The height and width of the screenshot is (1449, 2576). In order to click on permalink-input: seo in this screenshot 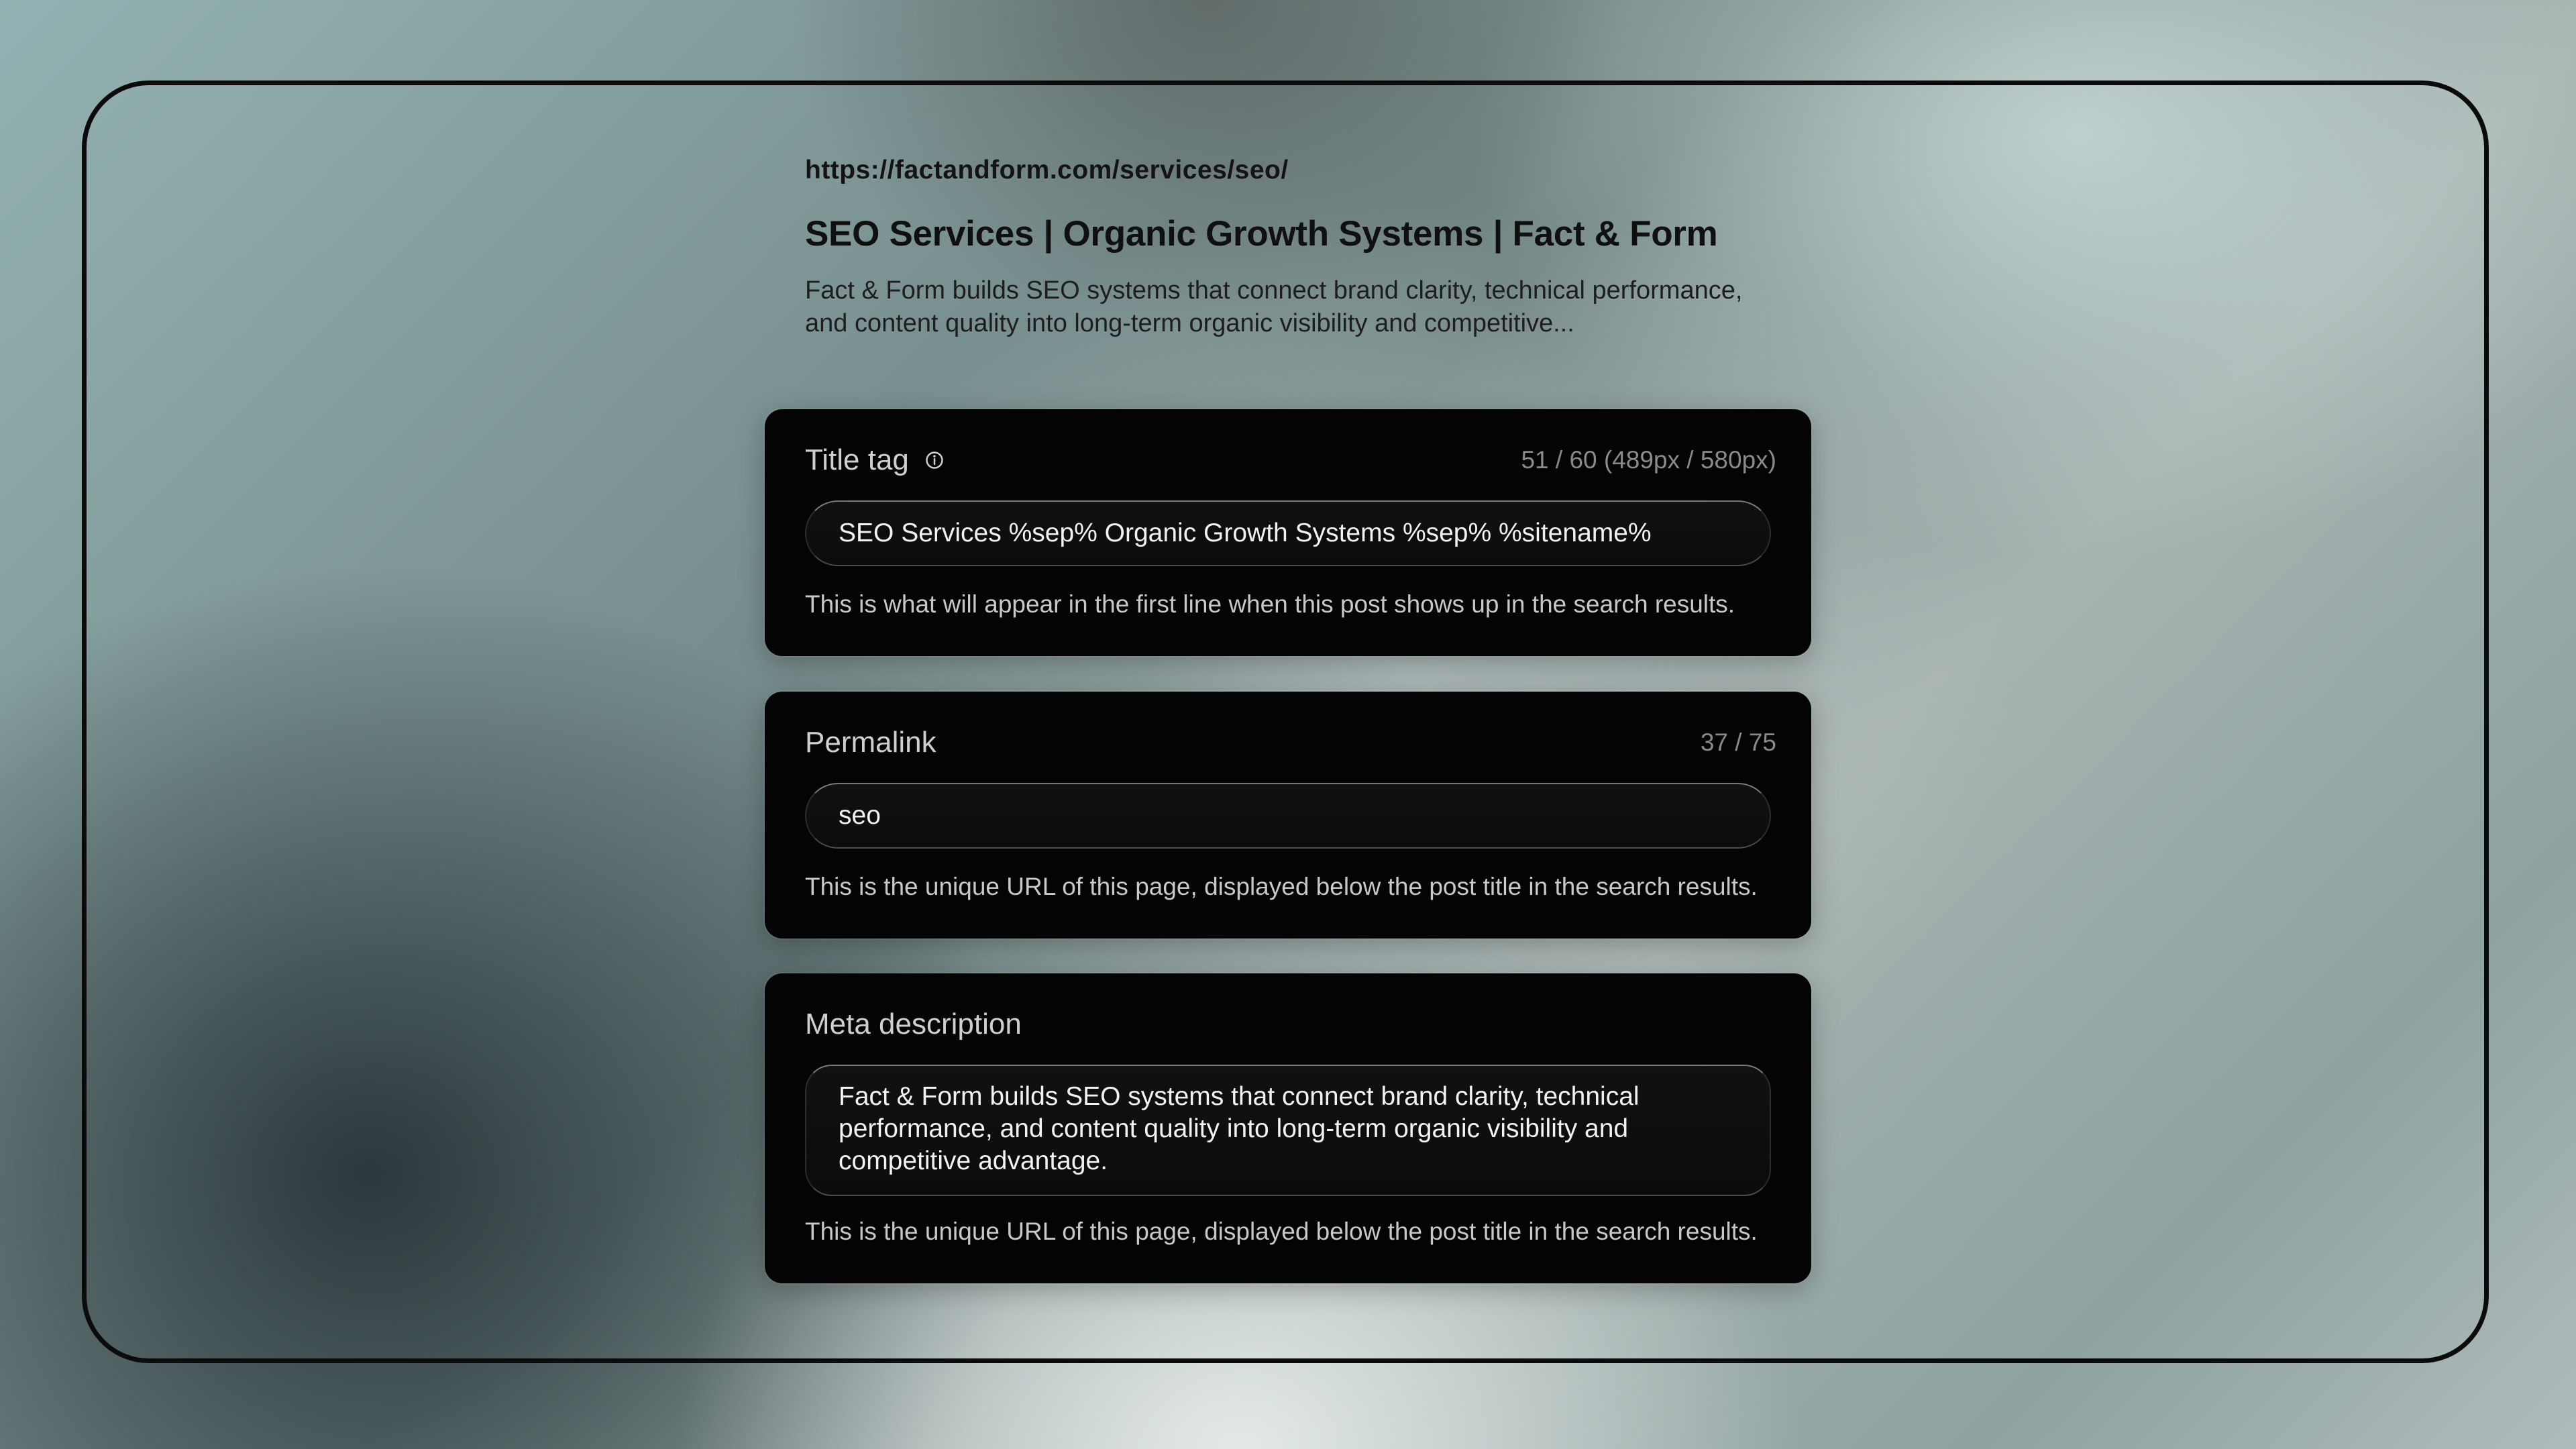, I will do `click(1288, 816)`.